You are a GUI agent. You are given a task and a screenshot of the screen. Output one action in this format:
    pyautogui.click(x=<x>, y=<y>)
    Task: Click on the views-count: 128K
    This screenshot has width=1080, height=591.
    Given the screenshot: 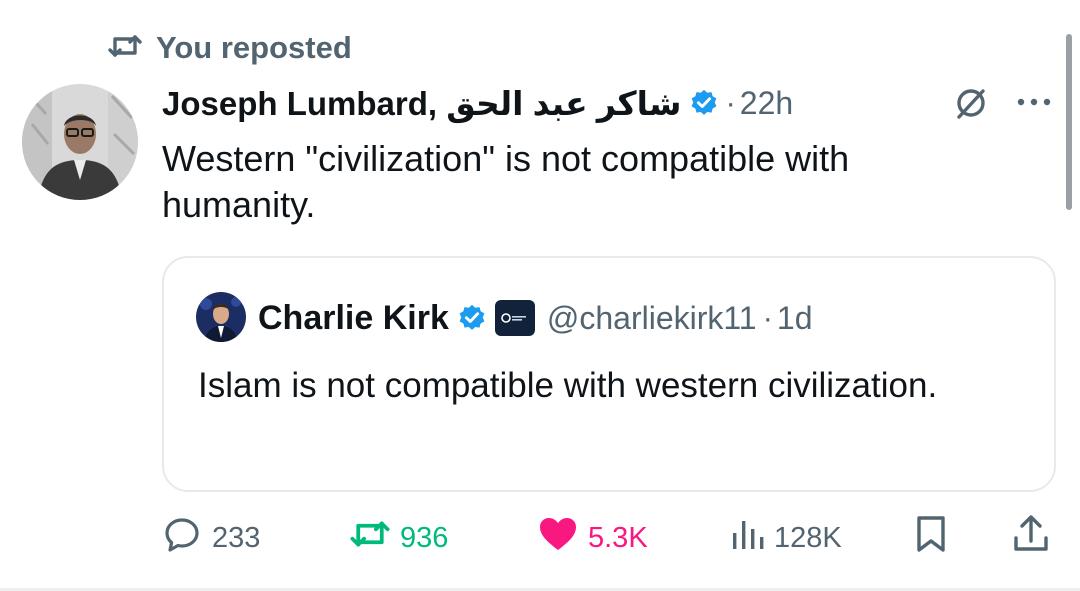 What is the action you would take?
    pyautogui.click(x=808, y=537)
    